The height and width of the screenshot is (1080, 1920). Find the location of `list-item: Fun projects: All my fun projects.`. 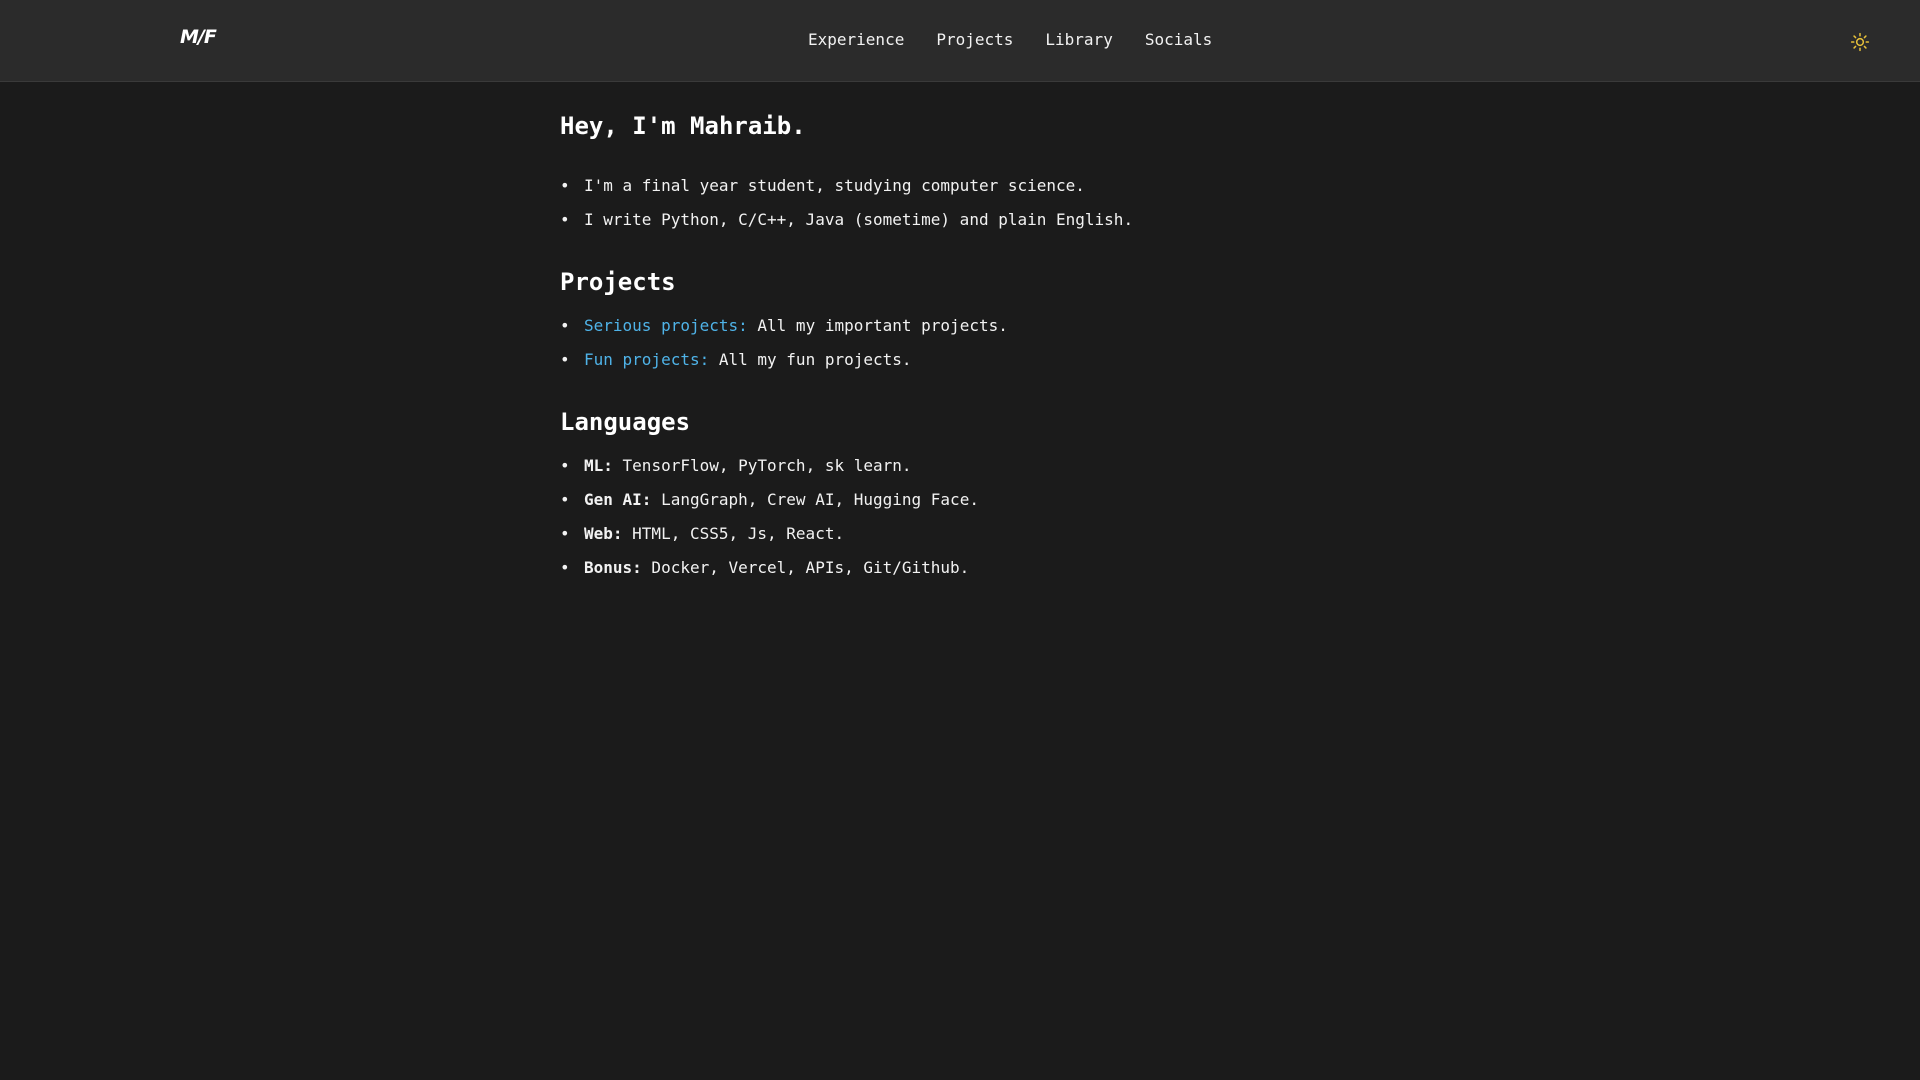

list-item: Fun projects: All my fun projects. is located at coordinates (960, 360).